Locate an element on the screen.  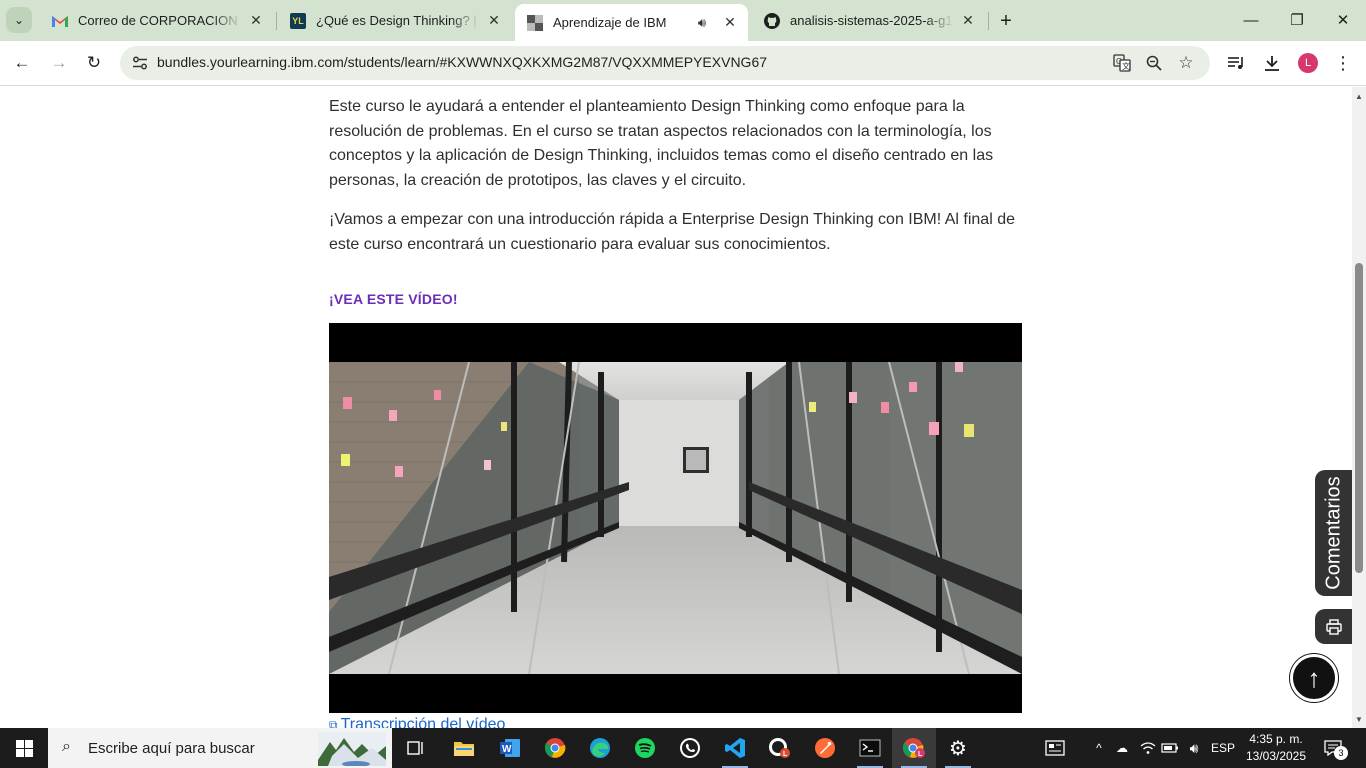
spotify-icon is located at coordinates (645, 748).